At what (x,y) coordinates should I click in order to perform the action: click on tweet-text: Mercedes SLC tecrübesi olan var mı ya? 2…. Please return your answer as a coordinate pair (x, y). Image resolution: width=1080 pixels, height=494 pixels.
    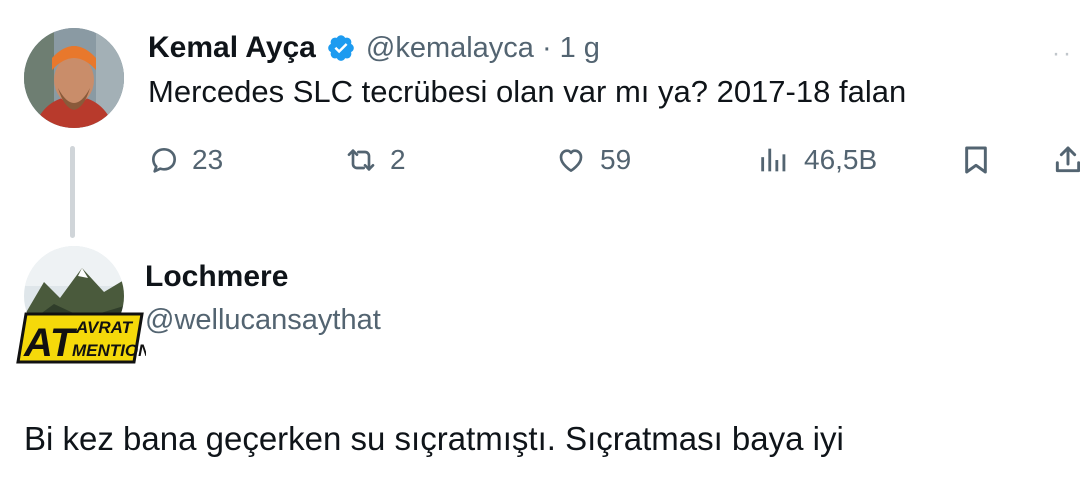
    Looking at the image, I should click on (527, 91).